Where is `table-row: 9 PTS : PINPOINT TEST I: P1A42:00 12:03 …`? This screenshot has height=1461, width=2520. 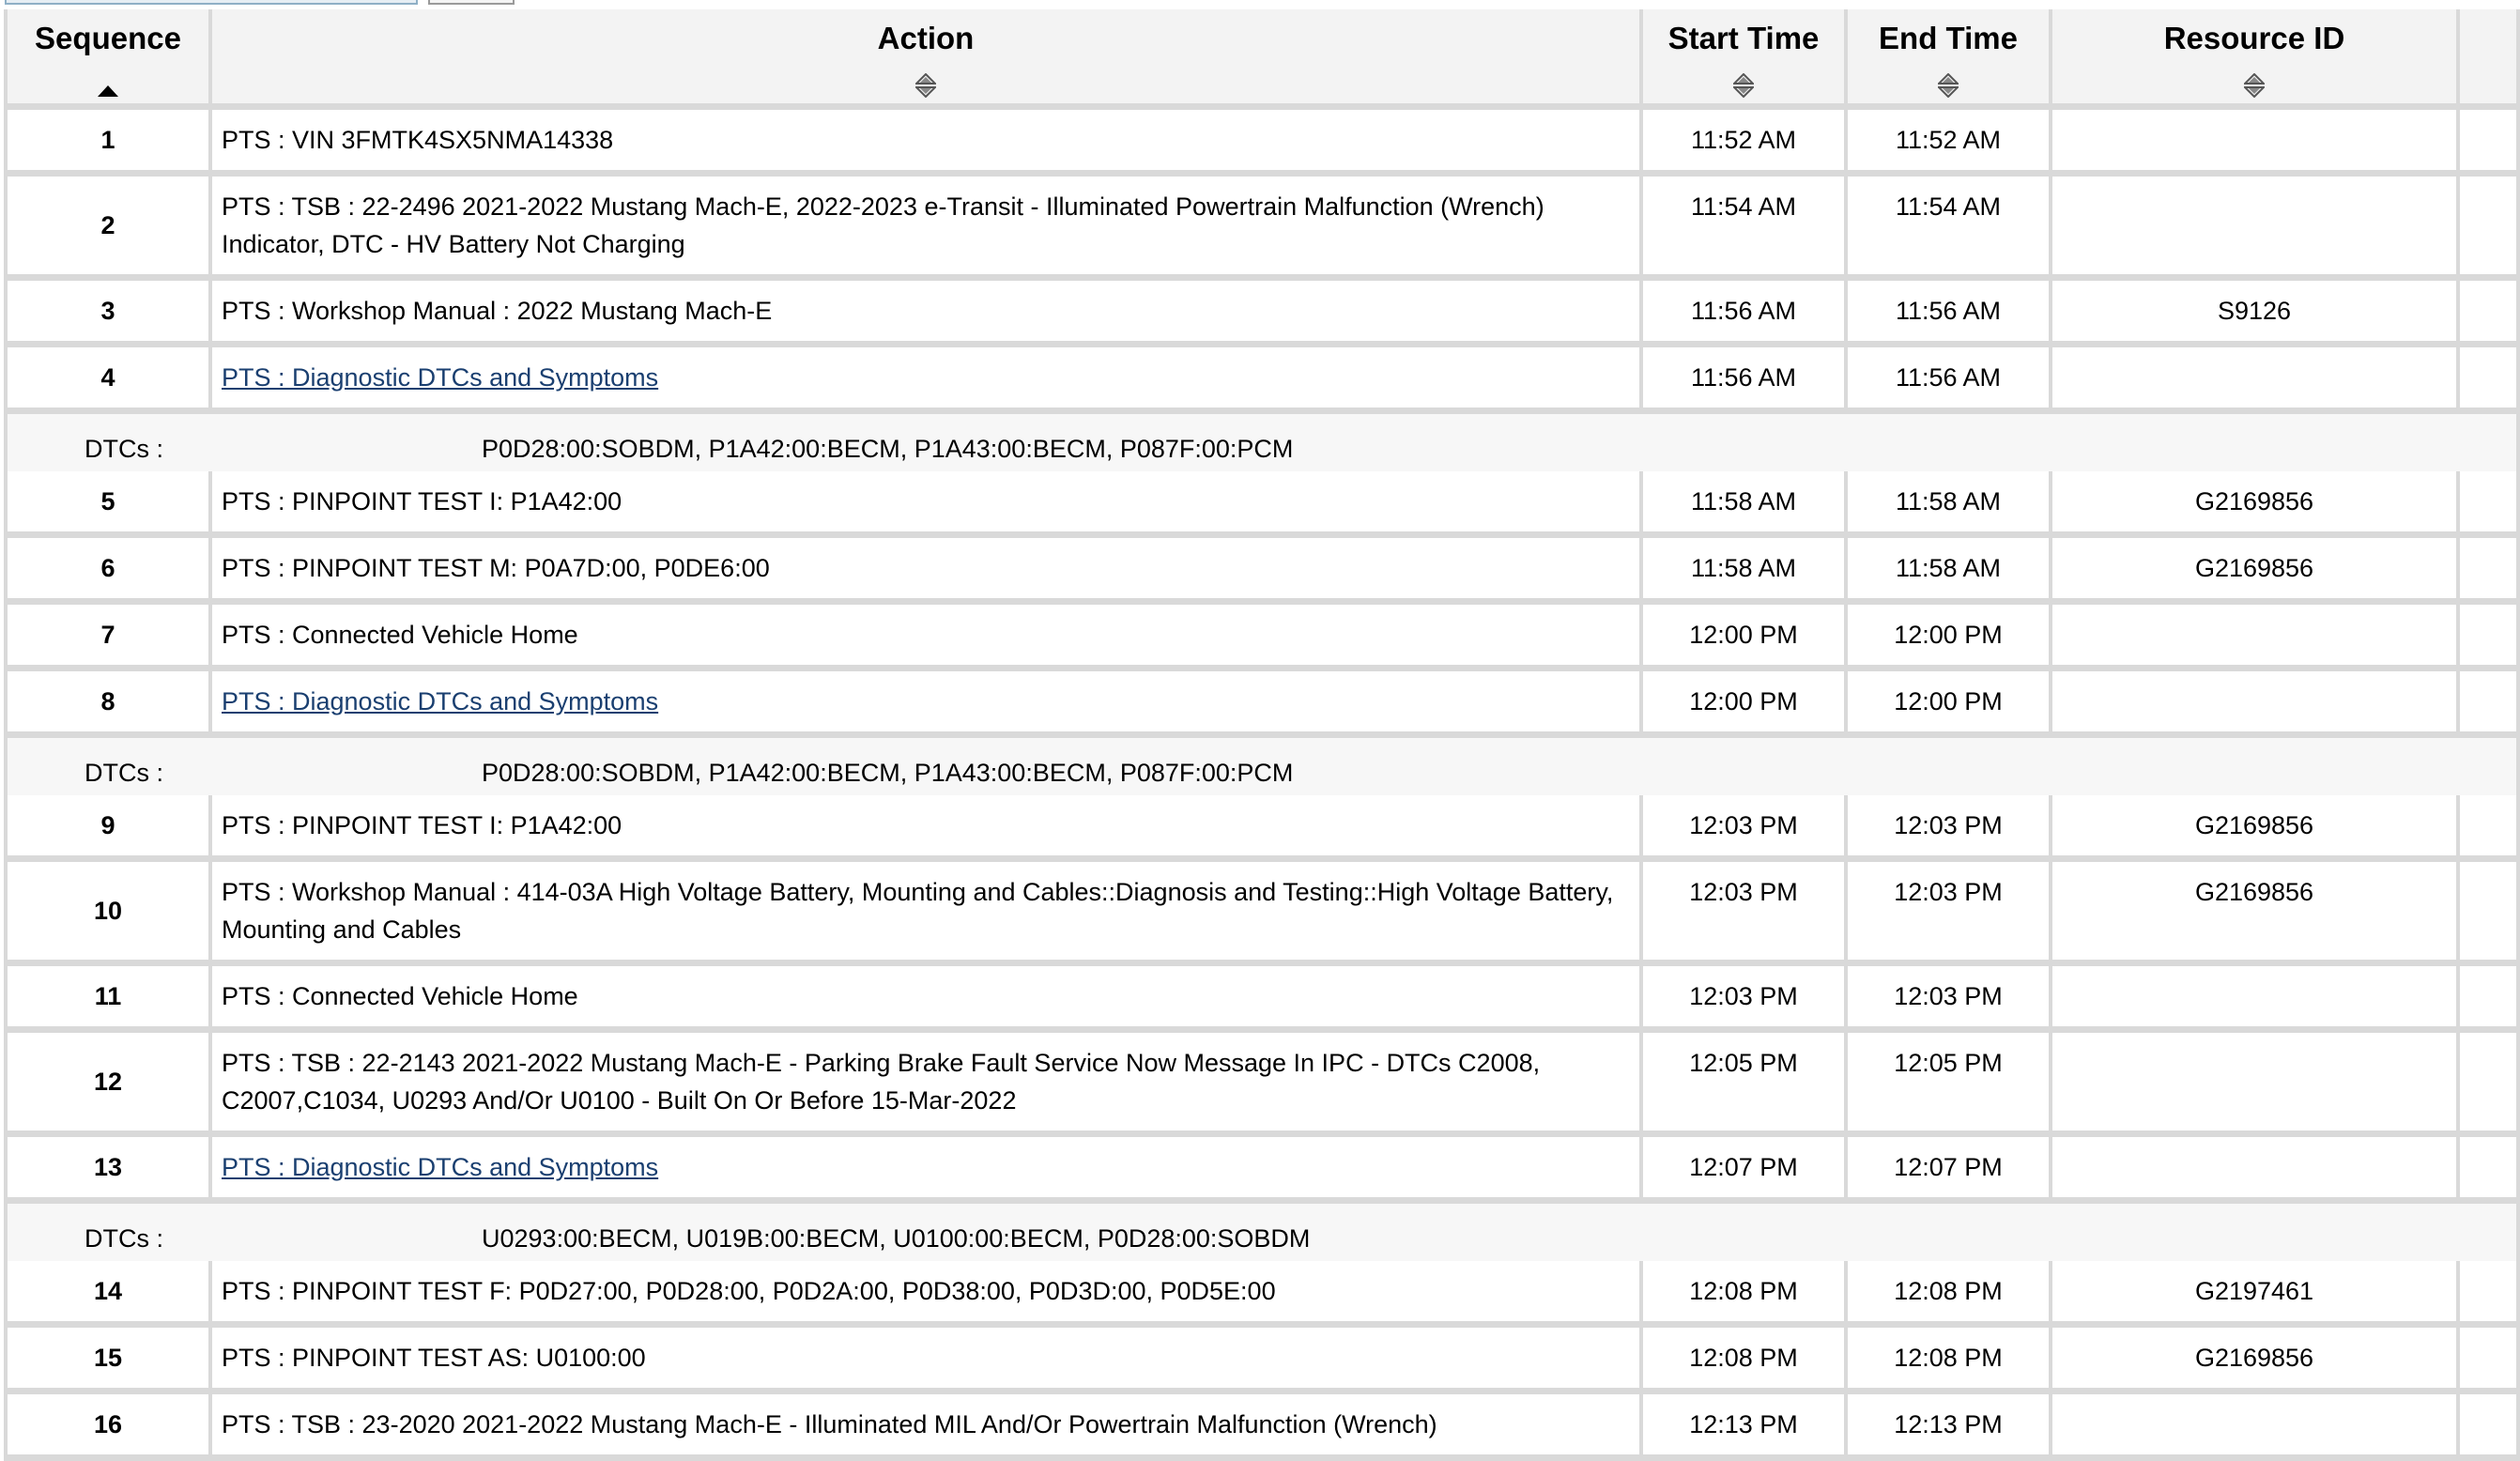 table-row: 9 PTS : PINPOINT TEST I: P1A42:00 12:03 … is located at coordinates (1262, 829).